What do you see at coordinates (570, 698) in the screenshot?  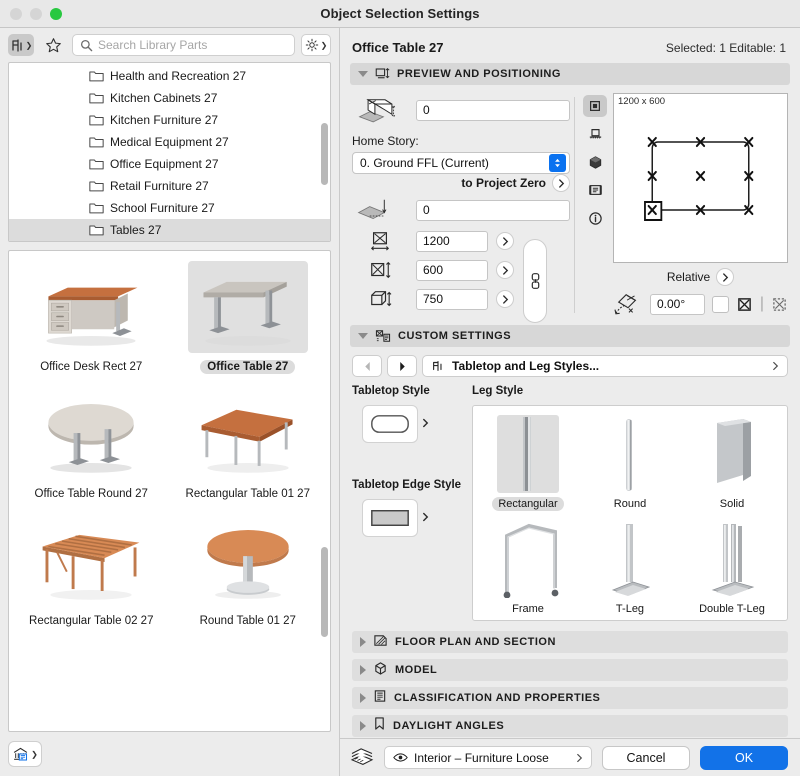 I see `collapsed-section-header: CLASSIFICATION AND PROPERTIES` at bounding box center [570, 698].